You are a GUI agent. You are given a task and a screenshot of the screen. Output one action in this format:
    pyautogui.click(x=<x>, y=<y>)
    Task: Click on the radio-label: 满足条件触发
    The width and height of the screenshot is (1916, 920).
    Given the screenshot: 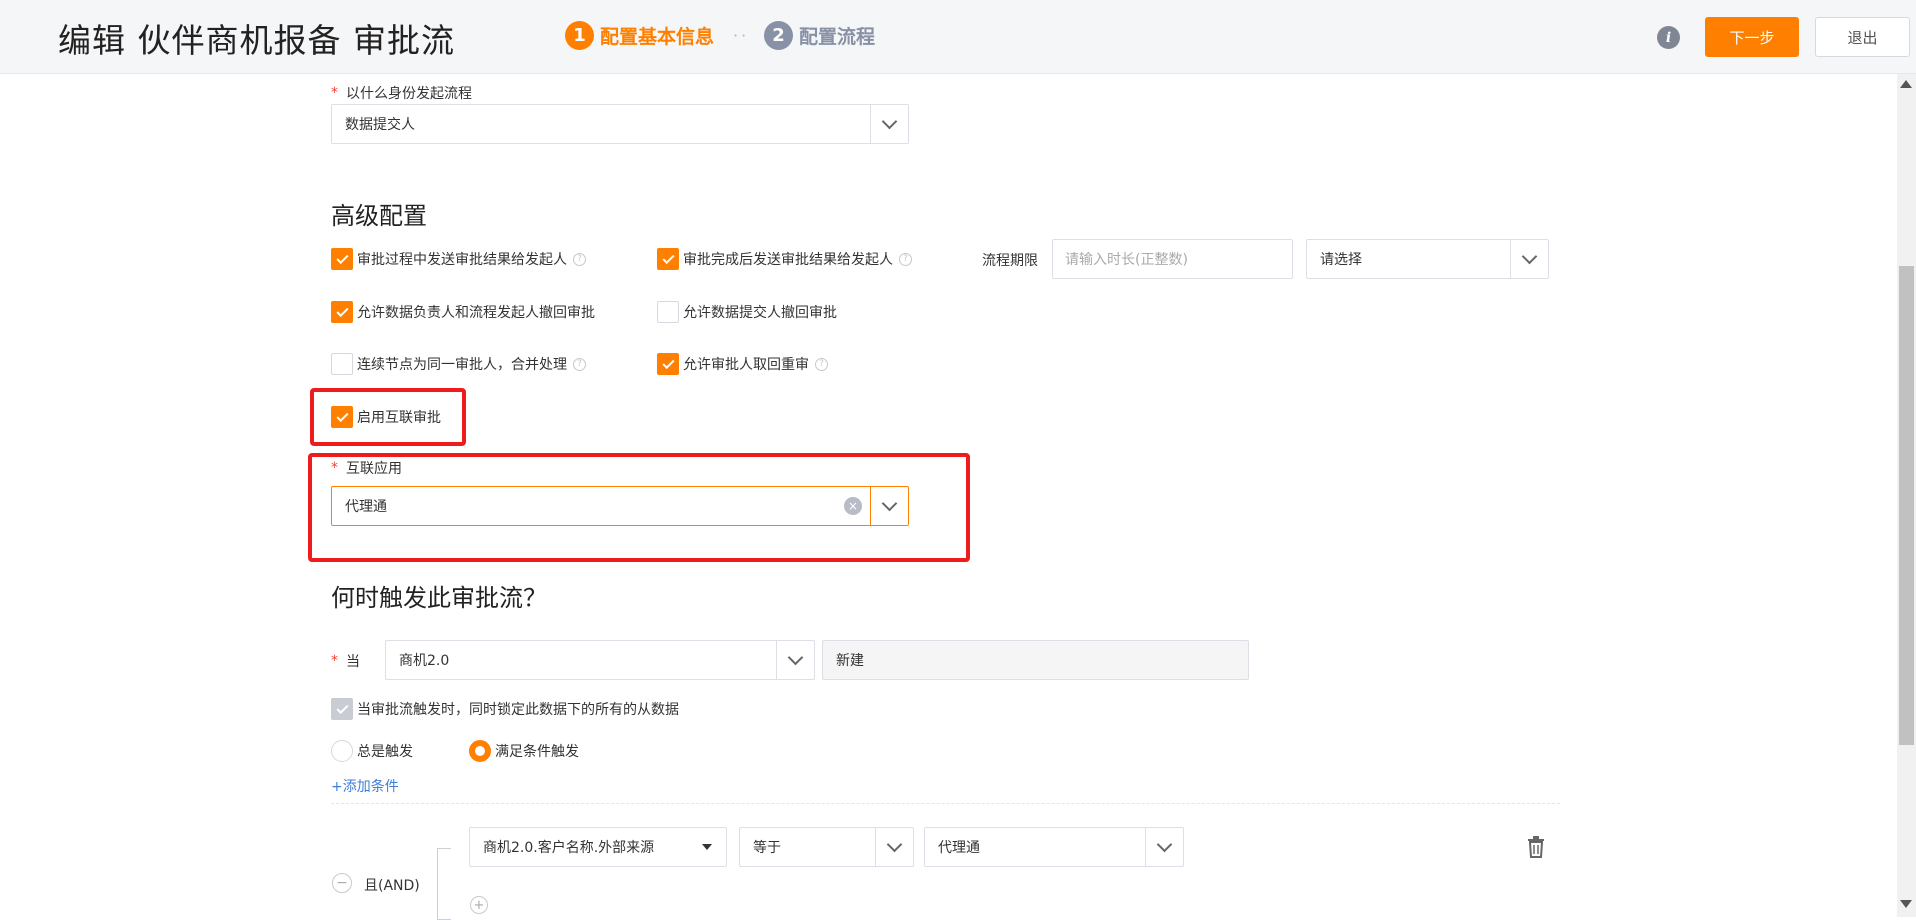 What is the action you would take?
    pyautogui.click(x=537, y=752)
    